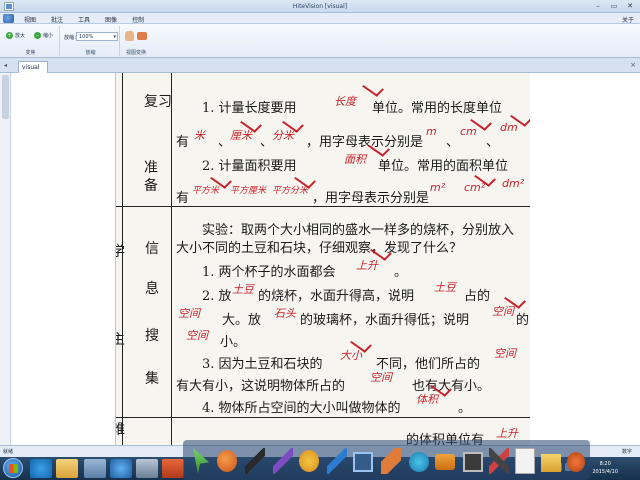  Describe the element at coordinates (152, 289) in the screenshot. I see `info-label: 息` at that location.